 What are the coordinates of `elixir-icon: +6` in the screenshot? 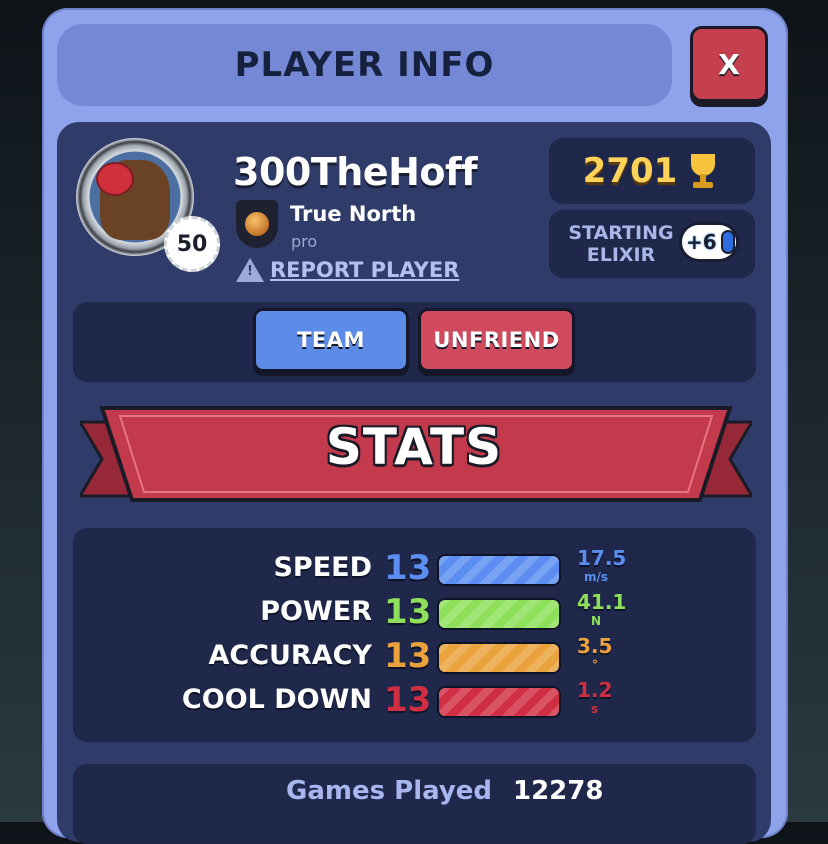 It's located at (709, 242).